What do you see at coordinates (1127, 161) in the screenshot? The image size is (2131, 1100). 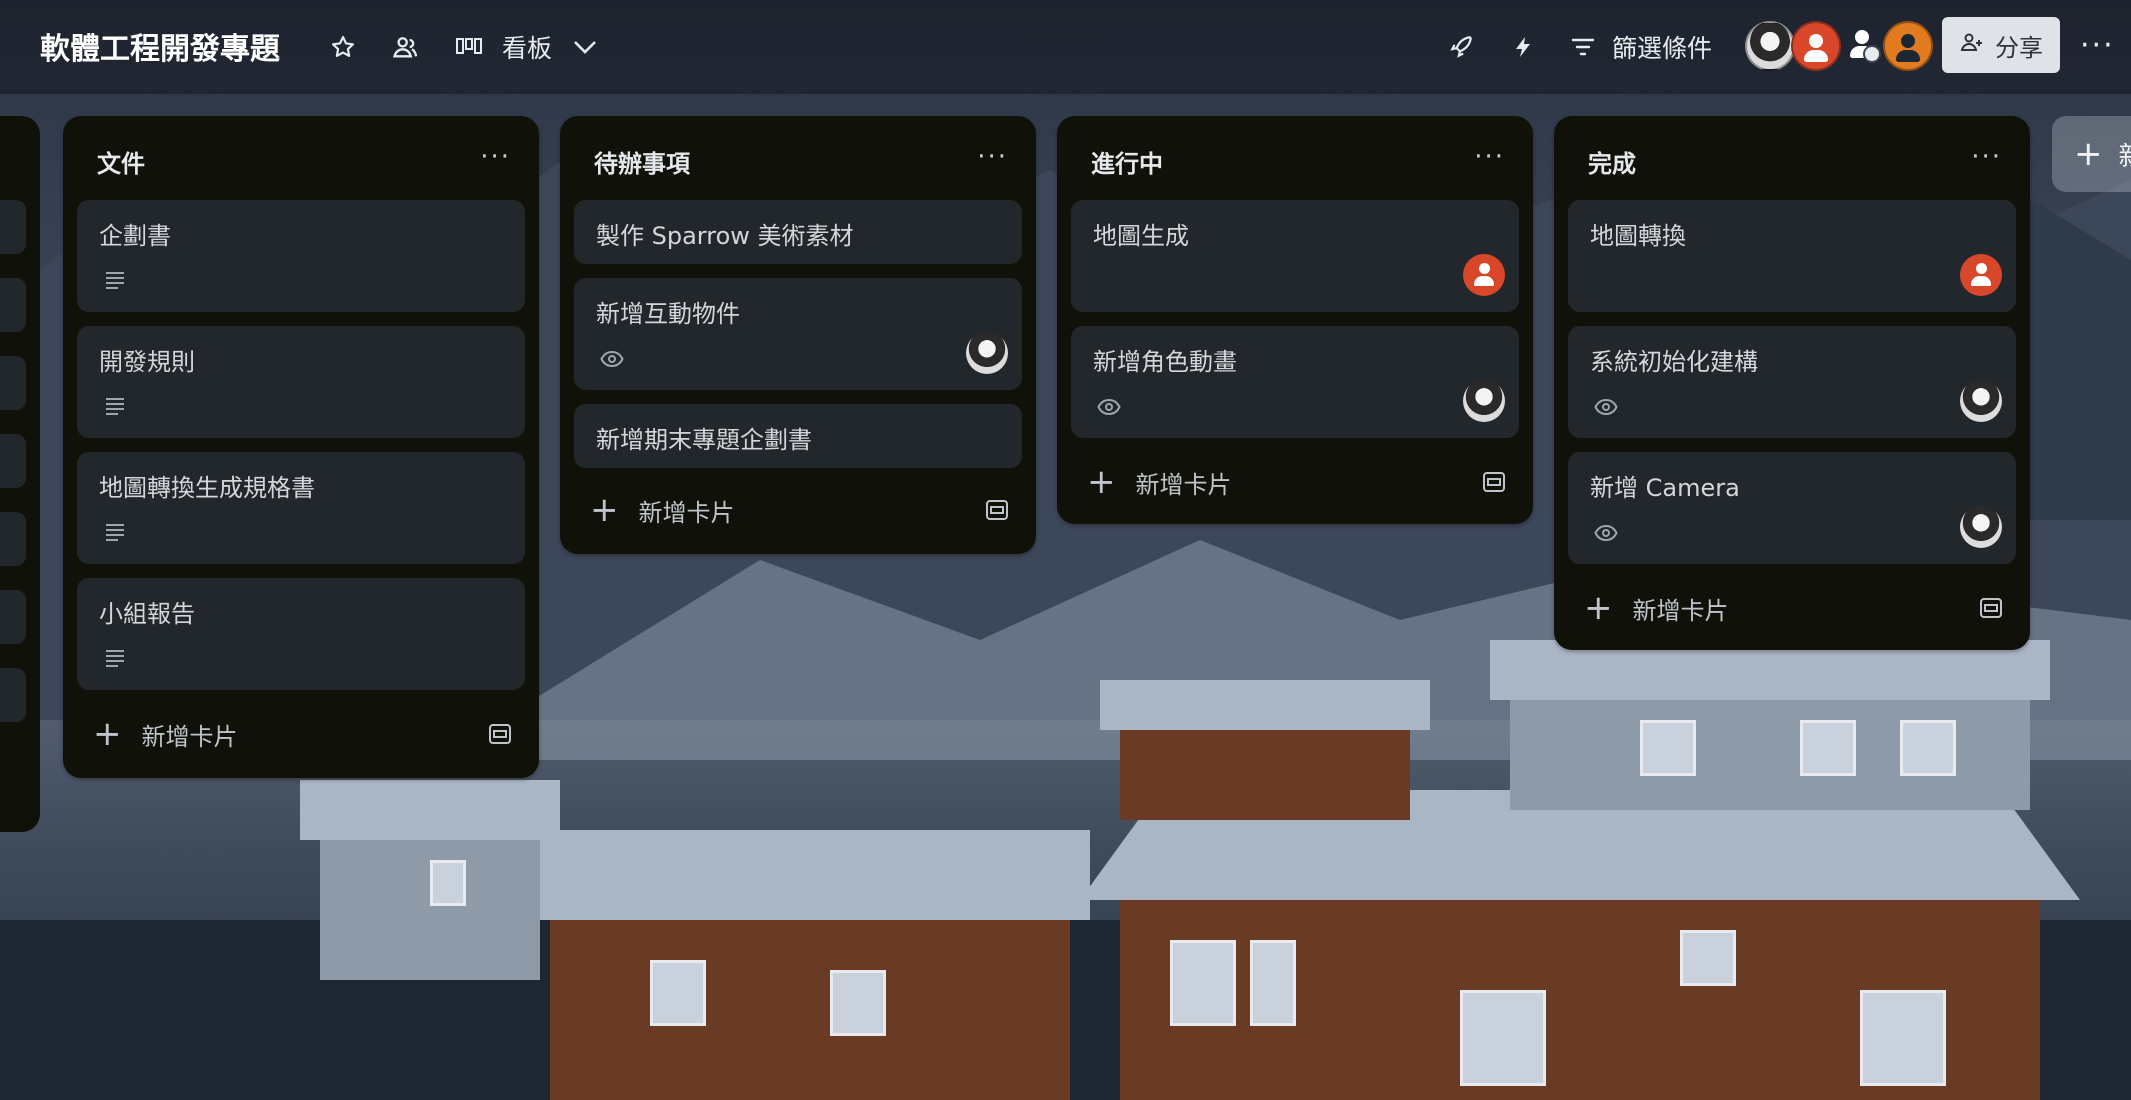 I see `list-title: 進行中` at bounding box center [1127, 161].